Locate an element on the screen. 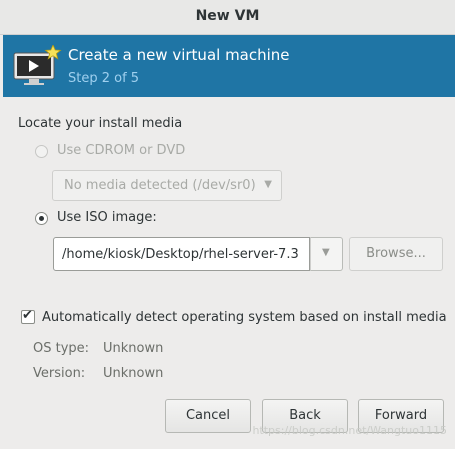 This screenshot has width=455, height=449. iso-radio-label: Use ISO image: is located at coordinates (107, 217).